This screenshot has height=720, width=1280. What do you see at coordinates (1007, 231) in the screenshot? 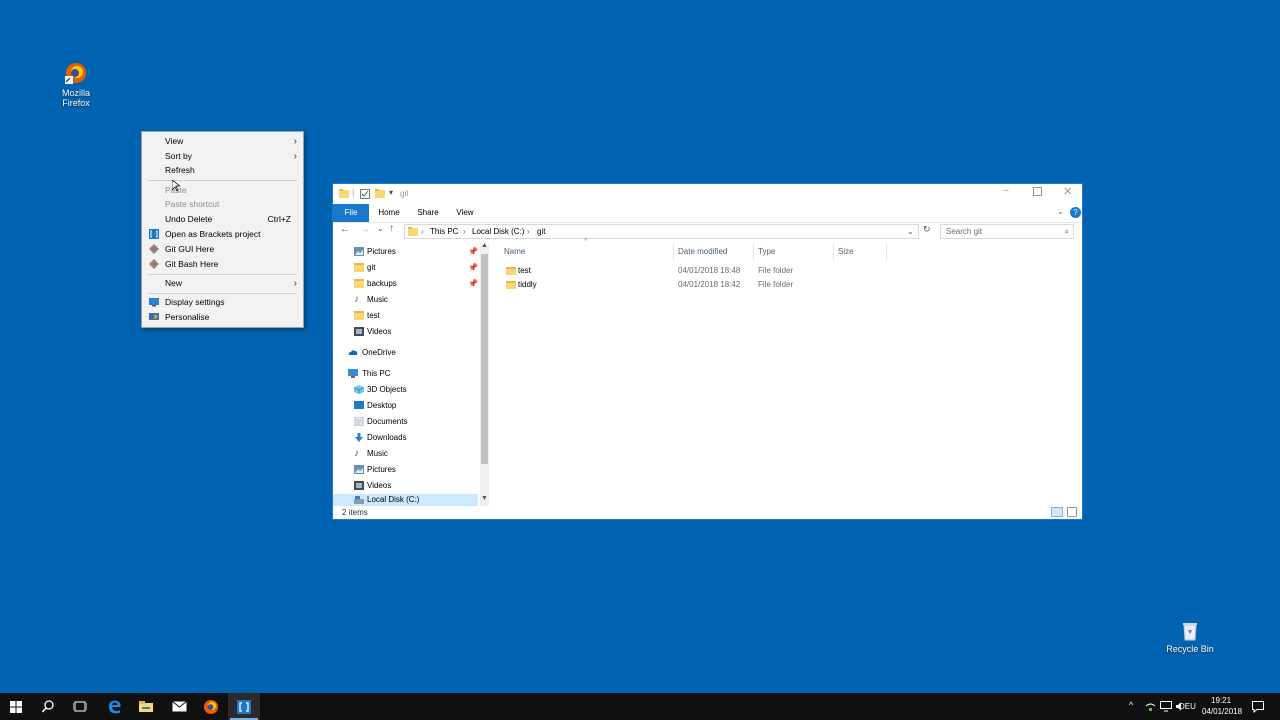
I see `search-input: Search git ⌕` at bounding box center [1007, 231].